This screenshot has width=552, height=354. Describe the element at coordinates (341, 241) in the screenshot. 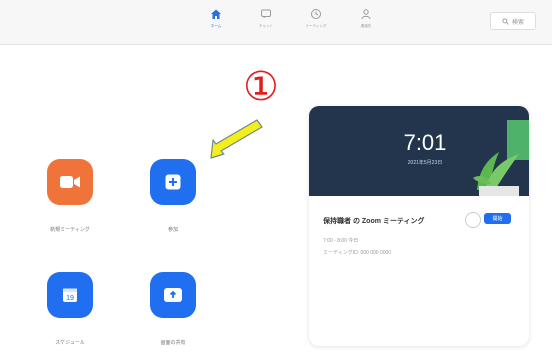

I see `meeting-time-range: 7:00 - 8:00 今日` at that location.